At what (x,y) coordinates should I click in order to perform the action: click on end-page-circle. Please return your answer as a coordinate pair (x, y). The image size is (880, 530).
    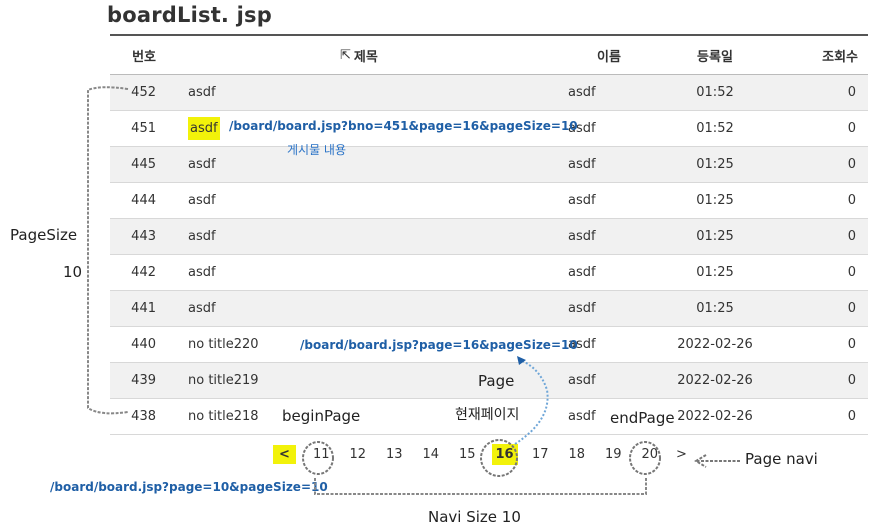
    Looking at the image, I should click on (645, 458).